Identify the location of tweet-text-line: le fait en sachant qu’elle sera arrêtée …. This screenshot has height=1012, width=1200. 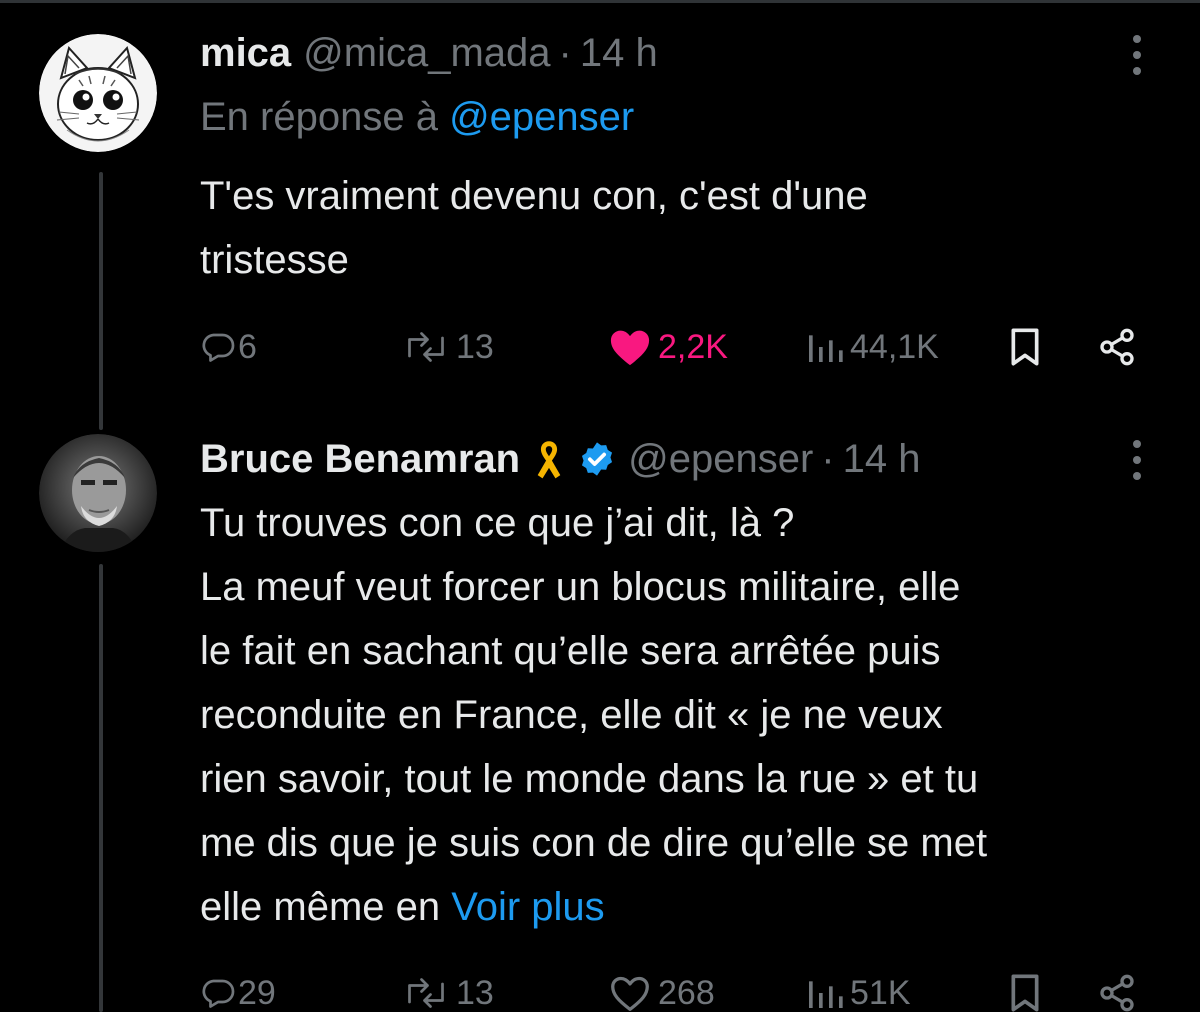
(570, 651).